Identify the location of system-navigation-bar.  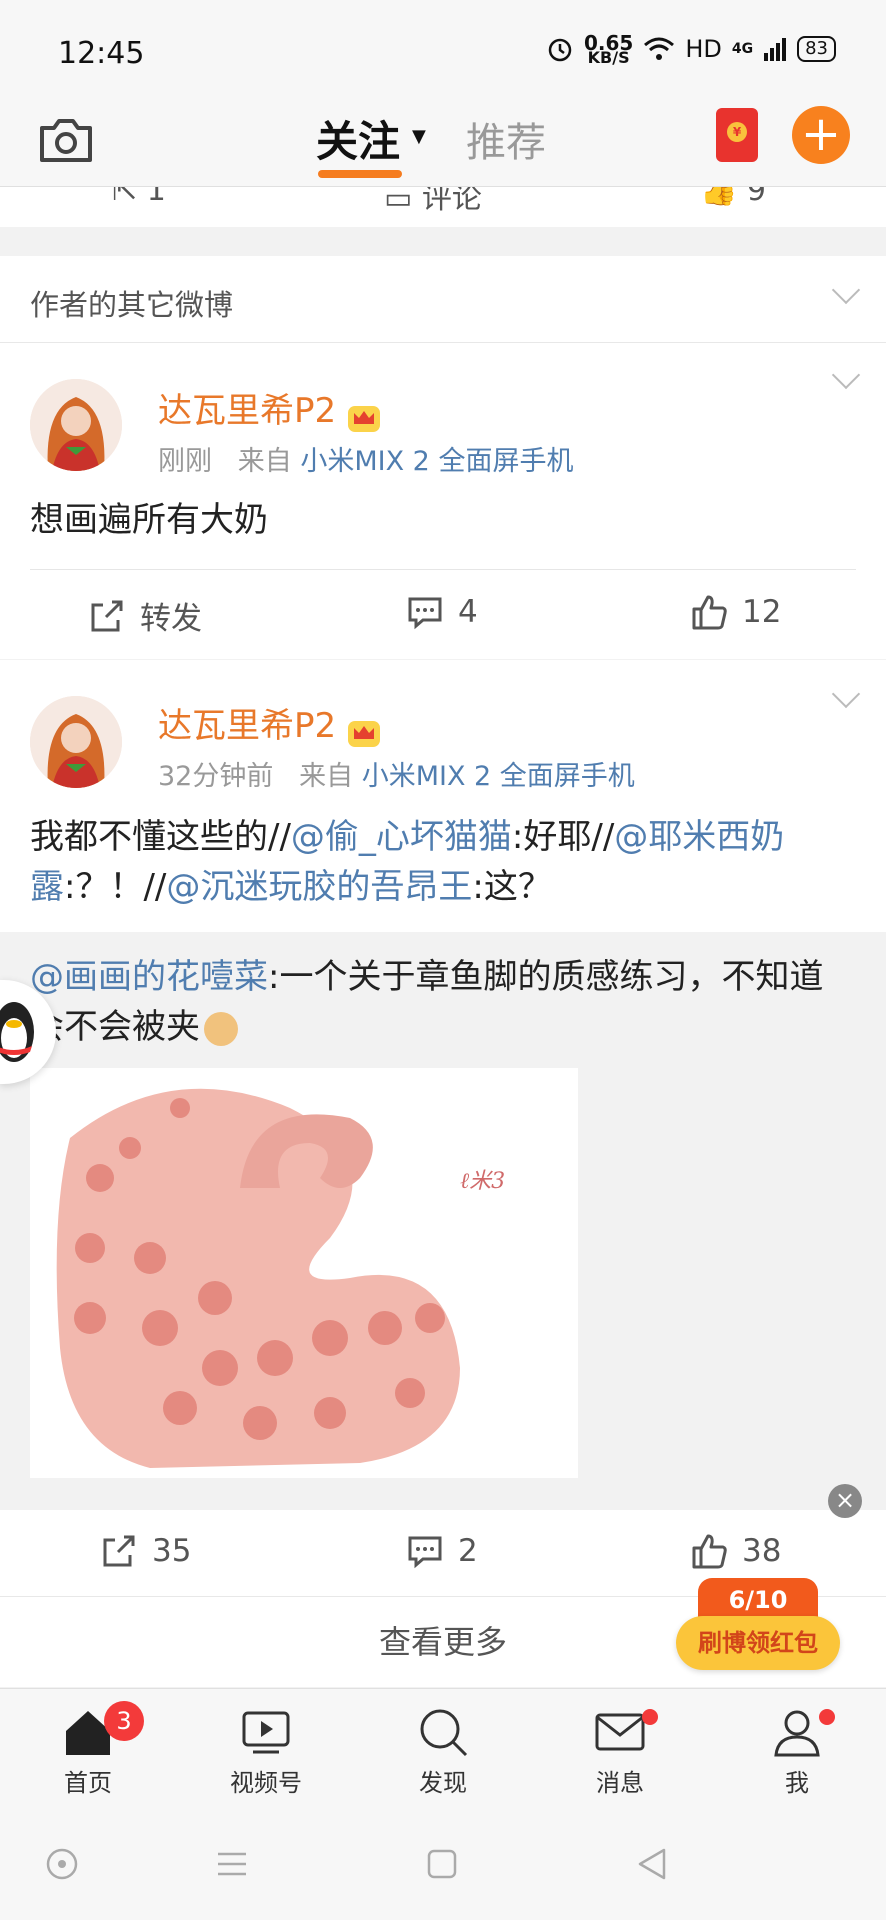
(443, 1864).